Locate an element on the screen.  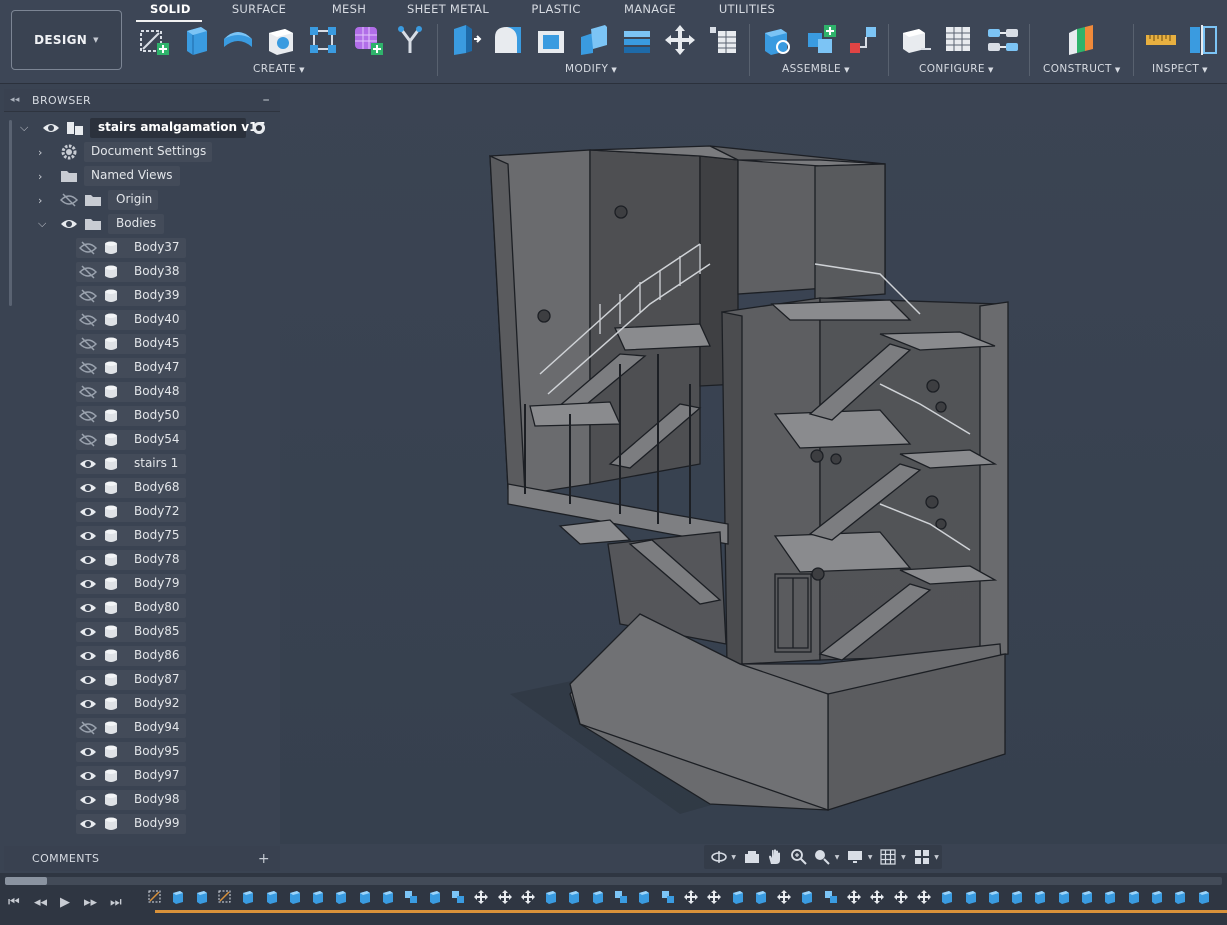
go-to-end-icon: ⏭ is located at coordinates (116, 902).